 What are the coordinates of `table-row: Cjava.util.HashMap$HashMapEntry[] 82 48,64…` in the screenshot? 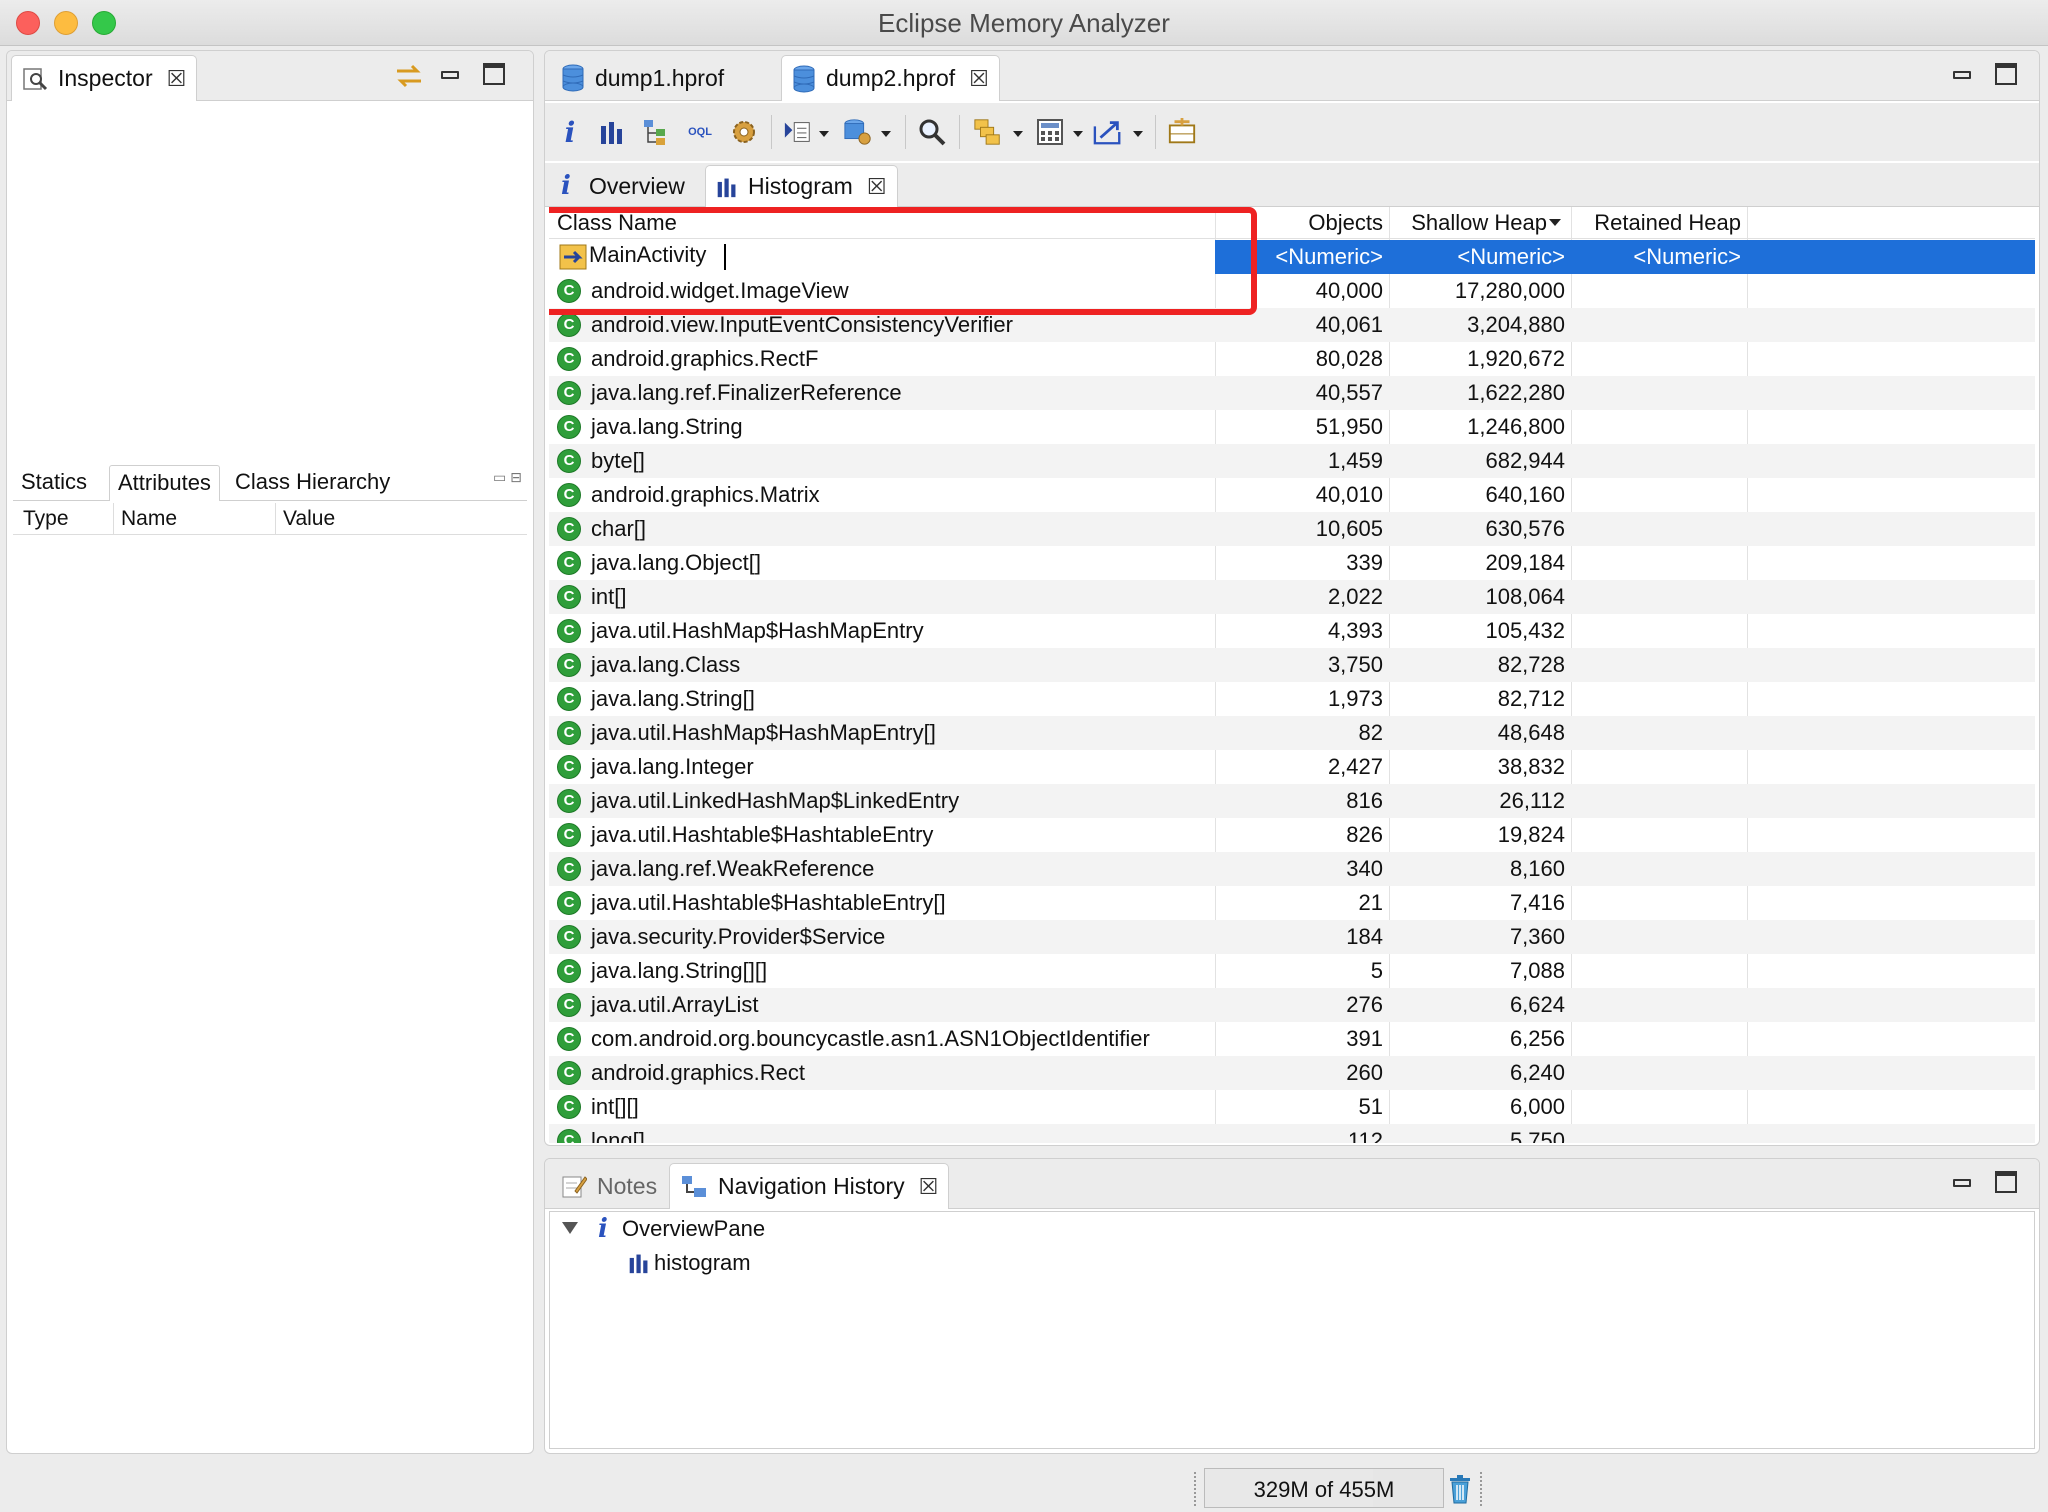 It's located at (1292, 733).